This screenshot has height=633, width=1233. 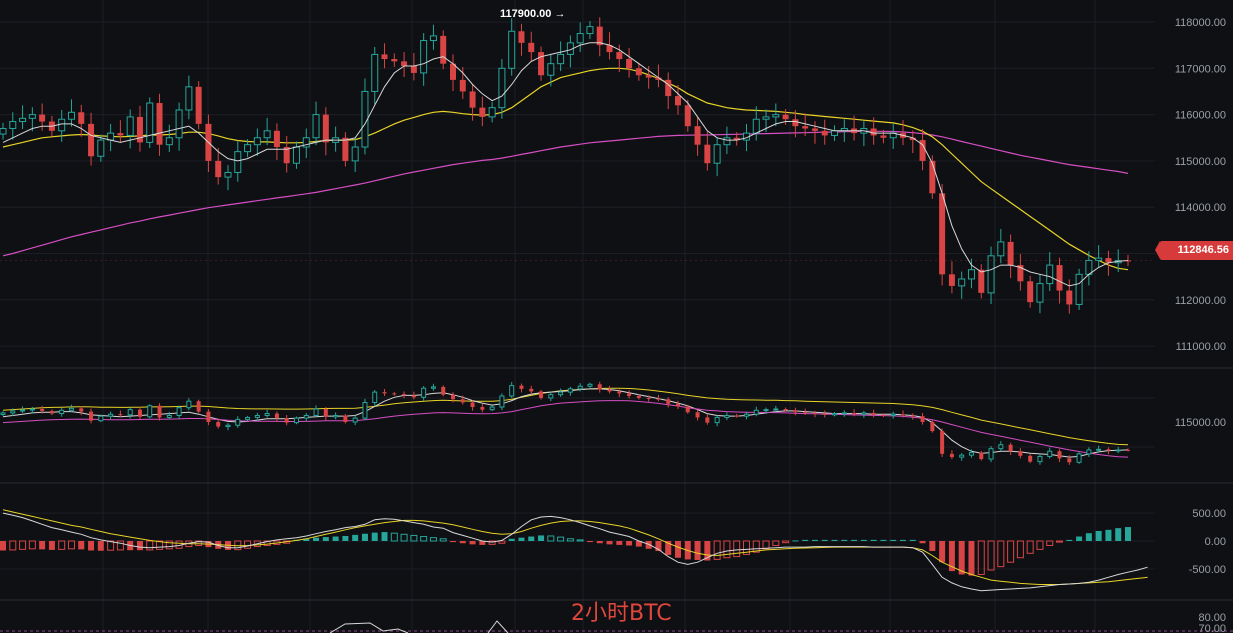 What do you see at coordinates (1200, 69) in the screenshot?
I see `price-axis-label: 117000.00` at bounding box center [1200, 69].